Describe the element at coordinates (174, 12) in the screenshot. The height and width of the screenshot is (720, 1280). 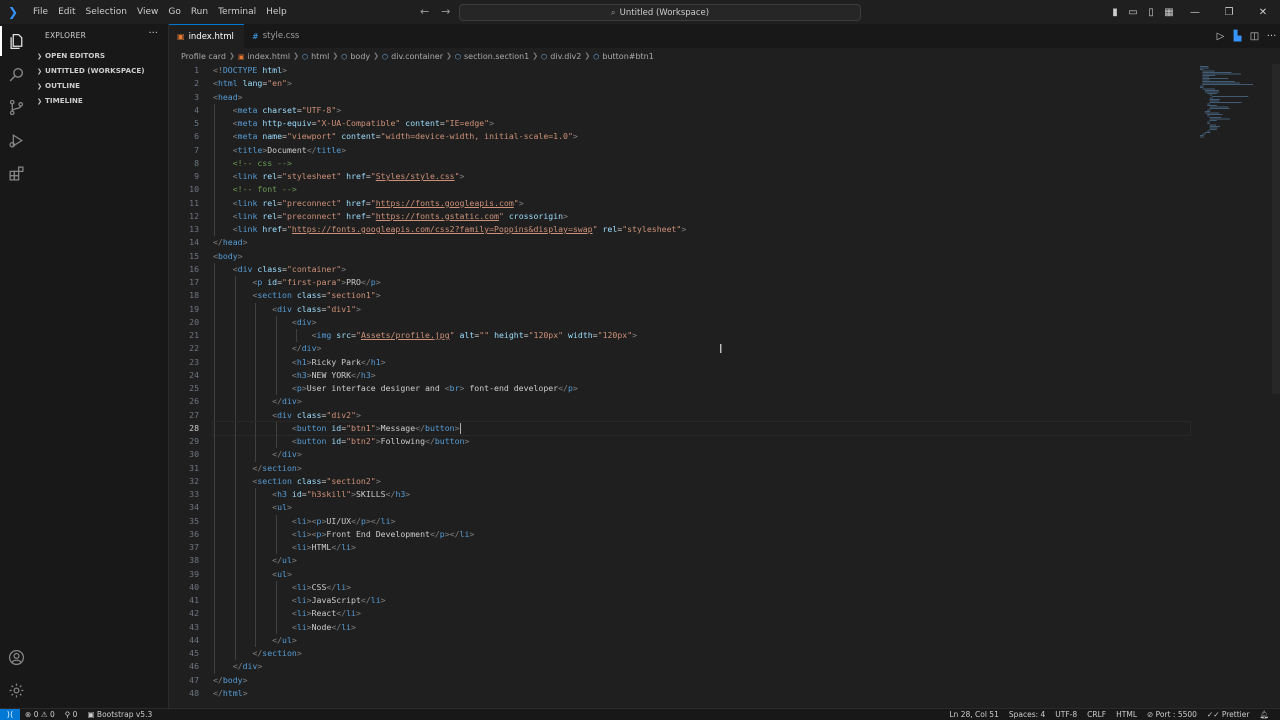
I see `menu-item-go: Go` at that location.